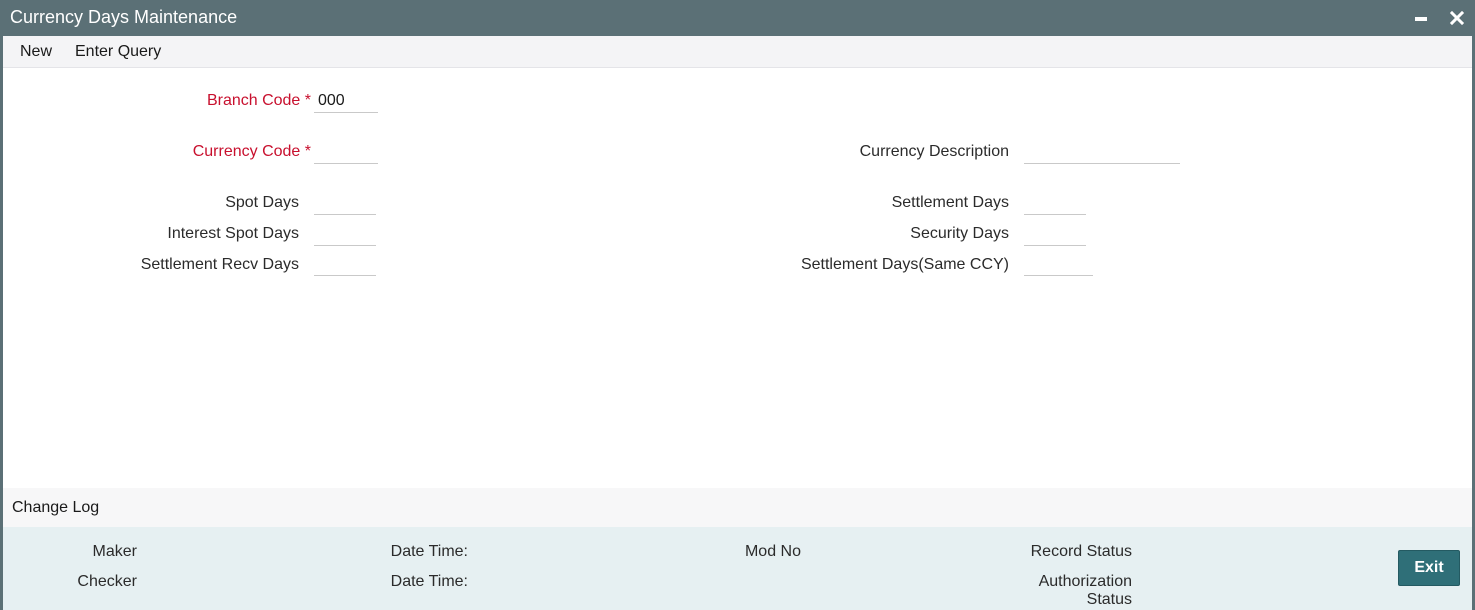 The height and width of the screenshot is (610, 1475). What do you see at coordinates (1058, 264) in the screenshot?
I see `settlement-days-same-ccy-input` at bounding box center [1058, 264].